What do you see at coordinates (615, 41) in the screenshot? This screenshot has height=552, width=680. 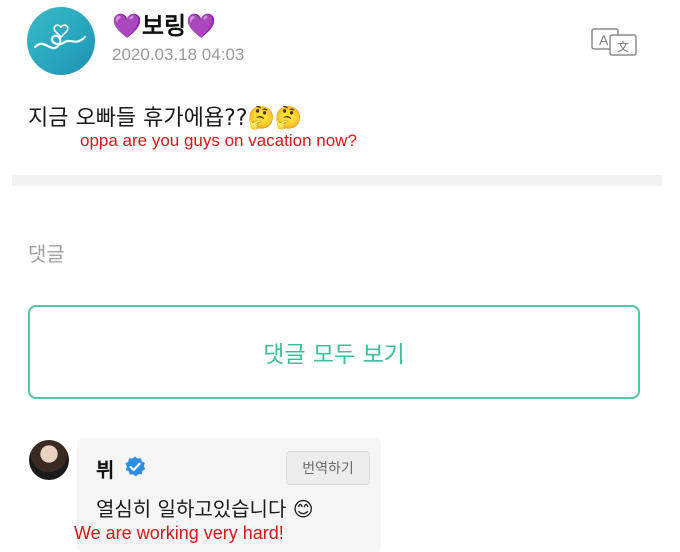 I see `translate-icon: A 文` at bounding box center [615, 41].